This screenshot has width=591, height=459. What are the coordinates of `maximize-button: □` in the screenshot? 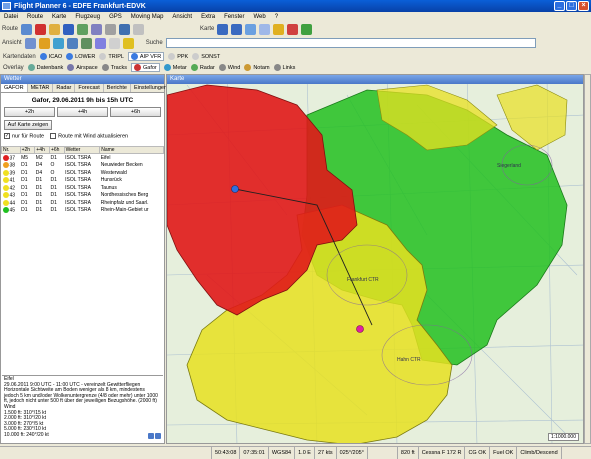 It's located at (571, 6).